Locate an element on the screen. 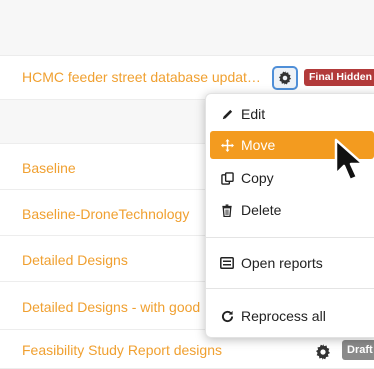 This screenshot has height=369, width=374. copy-icon is located at coordinates (227, 178).